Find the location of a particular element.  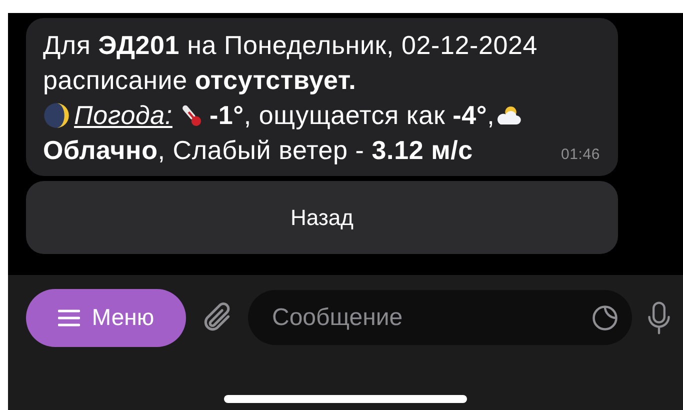

menu-button: Меню is located at coordinates (106, 317).